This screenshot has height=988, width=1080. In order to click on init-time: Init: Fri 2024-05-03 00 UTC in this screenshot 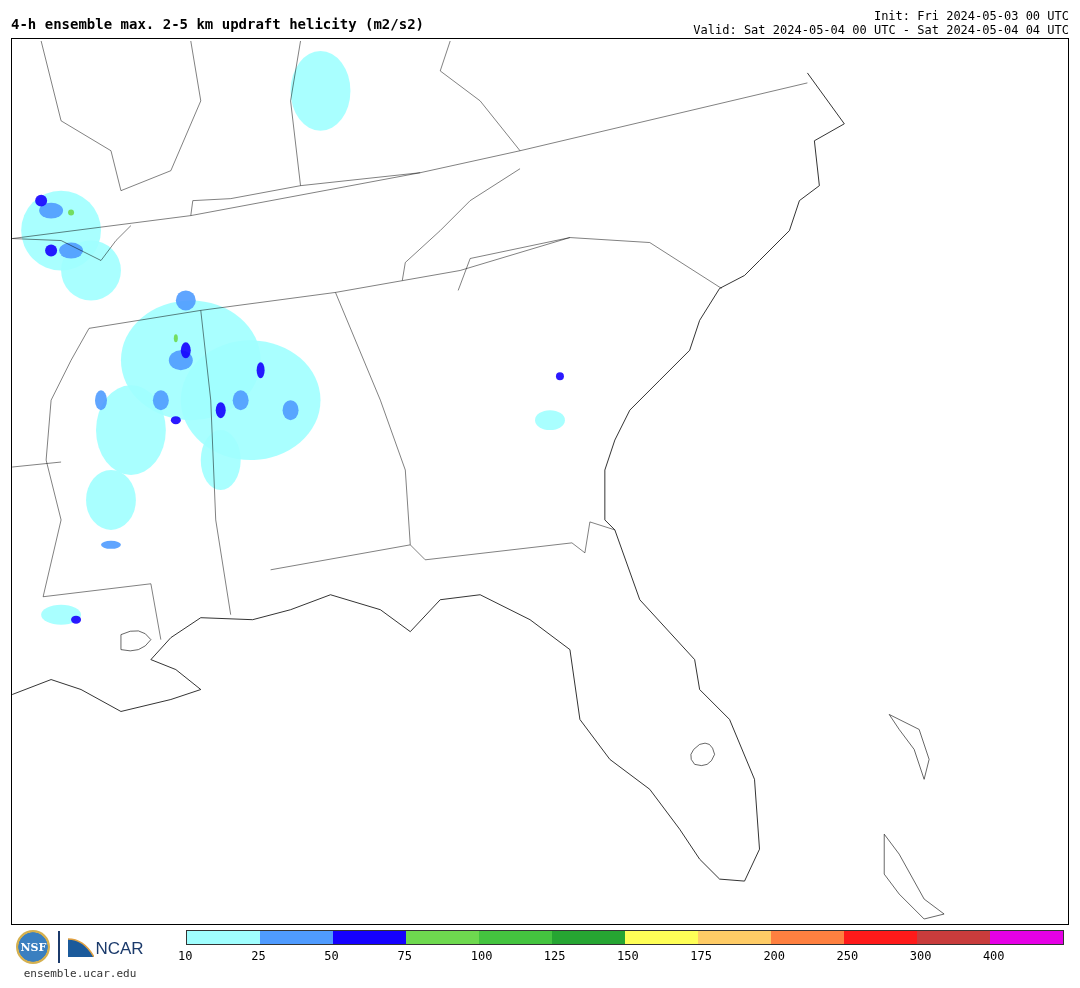, I will do `click(971, 16)`.